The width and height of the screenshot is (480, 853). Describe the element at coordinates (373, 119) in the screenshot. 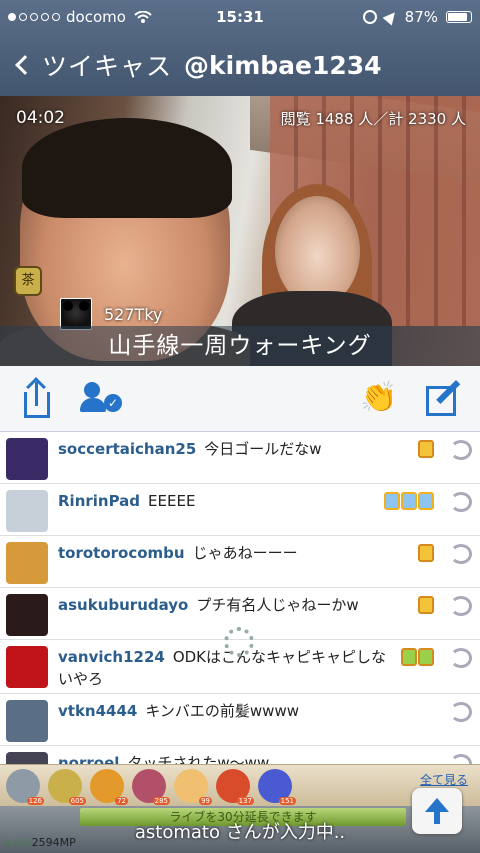

I see `view-count: 閲覧 1488 人／計 2330 人` at that location.